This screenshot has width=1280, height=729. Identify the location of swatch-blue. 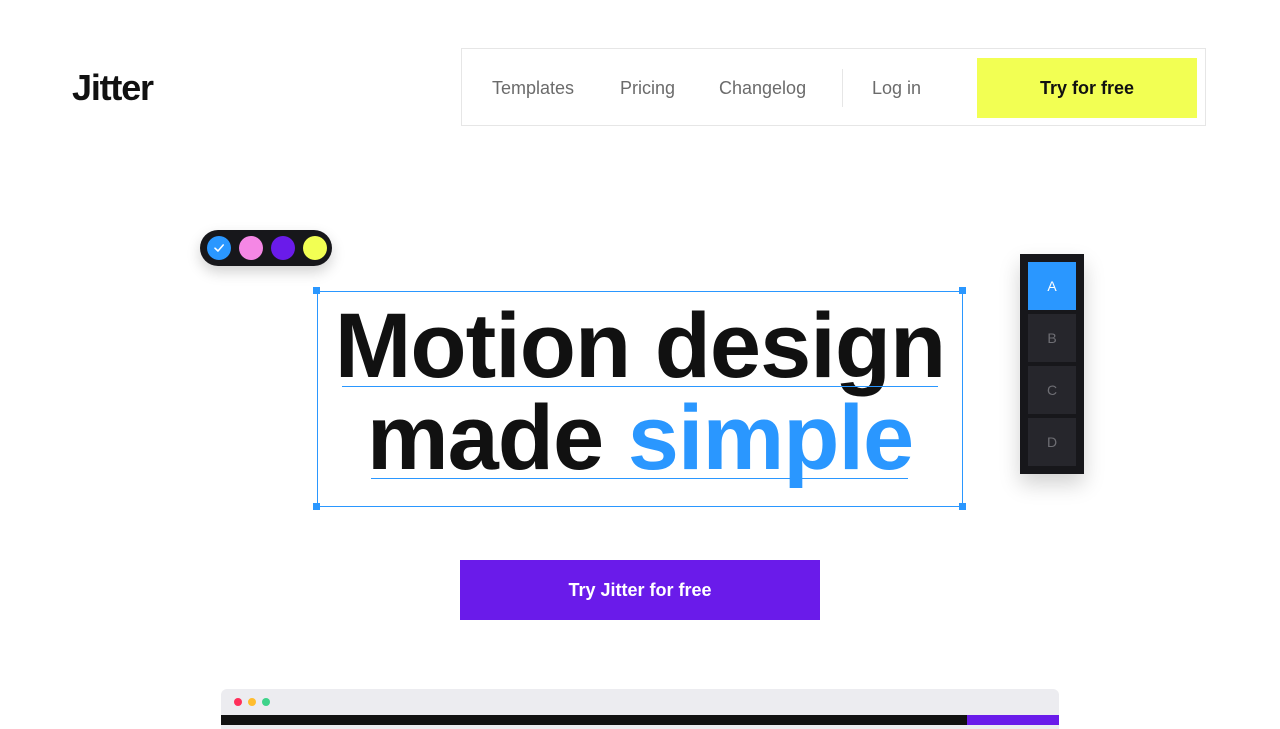
(219, 248).